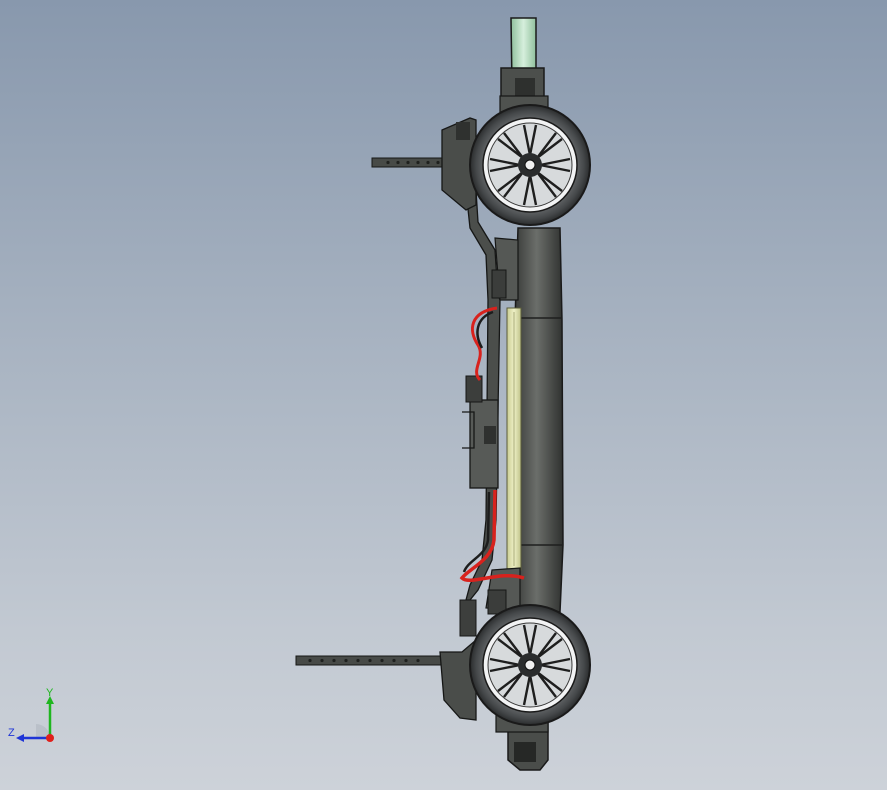 Image resolution: width=887 pixels, height=790 pixels. I want to click on battery-pack, so click(514, 439).